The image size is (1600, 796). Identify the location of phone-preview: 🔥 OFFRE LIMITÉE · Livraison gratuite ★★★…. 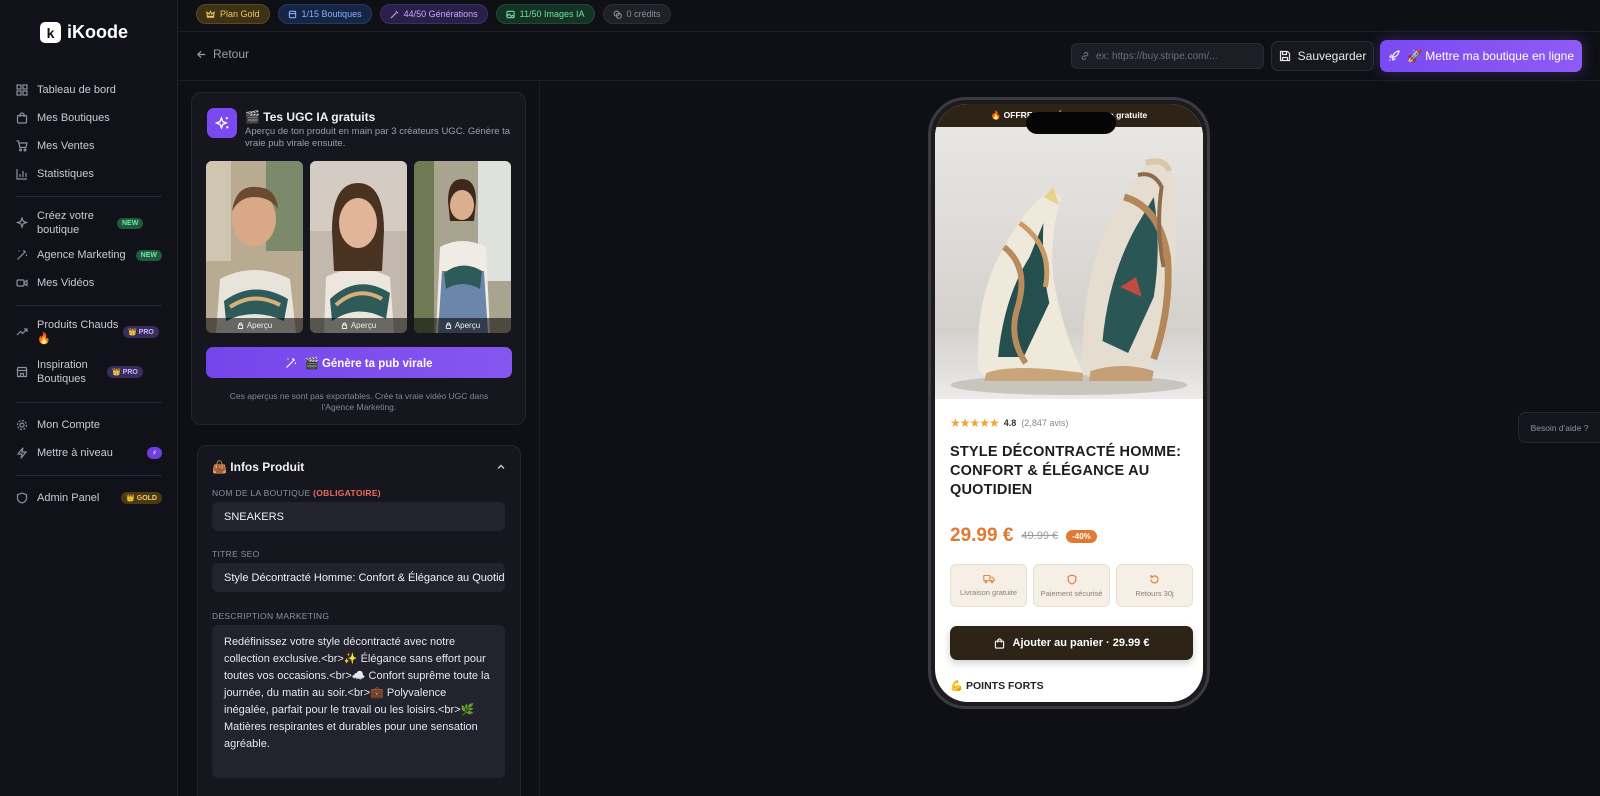
(1069, 403).